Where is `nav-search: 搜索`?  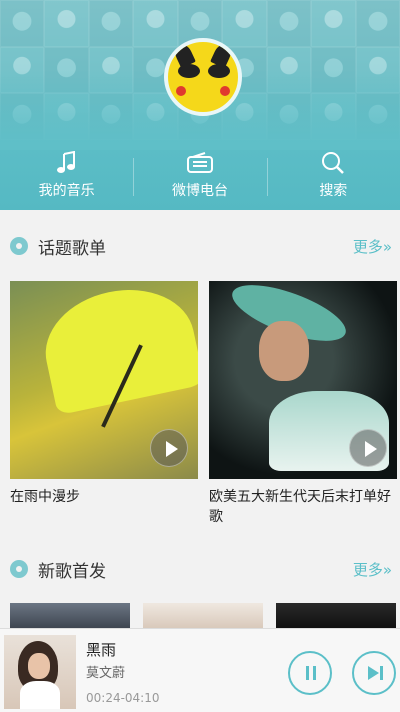
nav-search: 搜索 is located at coordinates (333, 179).